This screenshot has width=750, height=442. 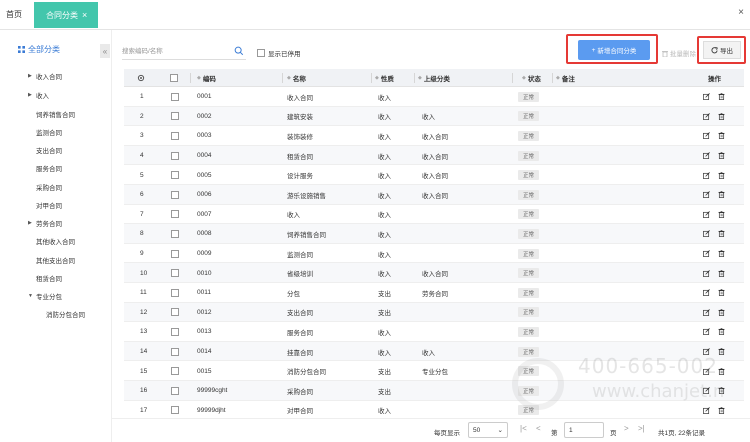 I want to click on sidebar-item: ▼ 专业分包, so click(x=45, y=296).